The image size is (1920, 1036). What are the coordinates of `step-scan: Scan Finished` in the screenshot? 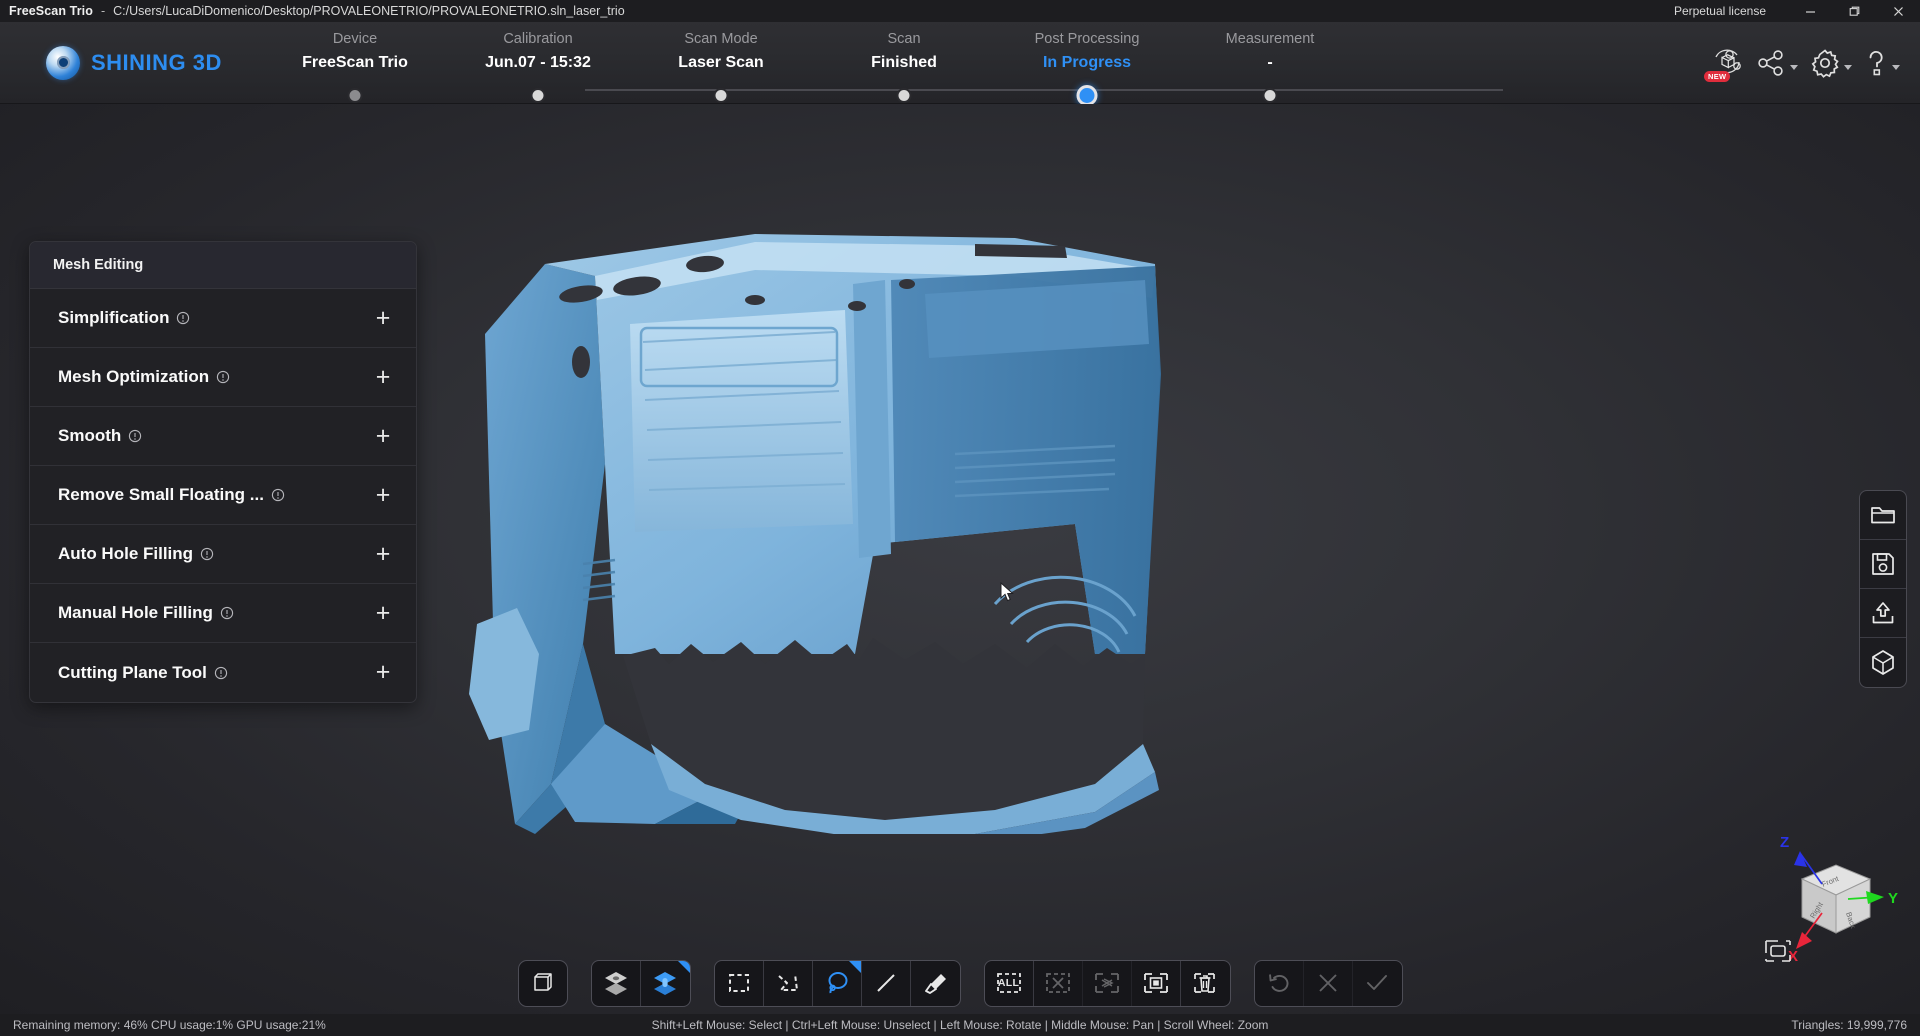 It's located at (904, 65).